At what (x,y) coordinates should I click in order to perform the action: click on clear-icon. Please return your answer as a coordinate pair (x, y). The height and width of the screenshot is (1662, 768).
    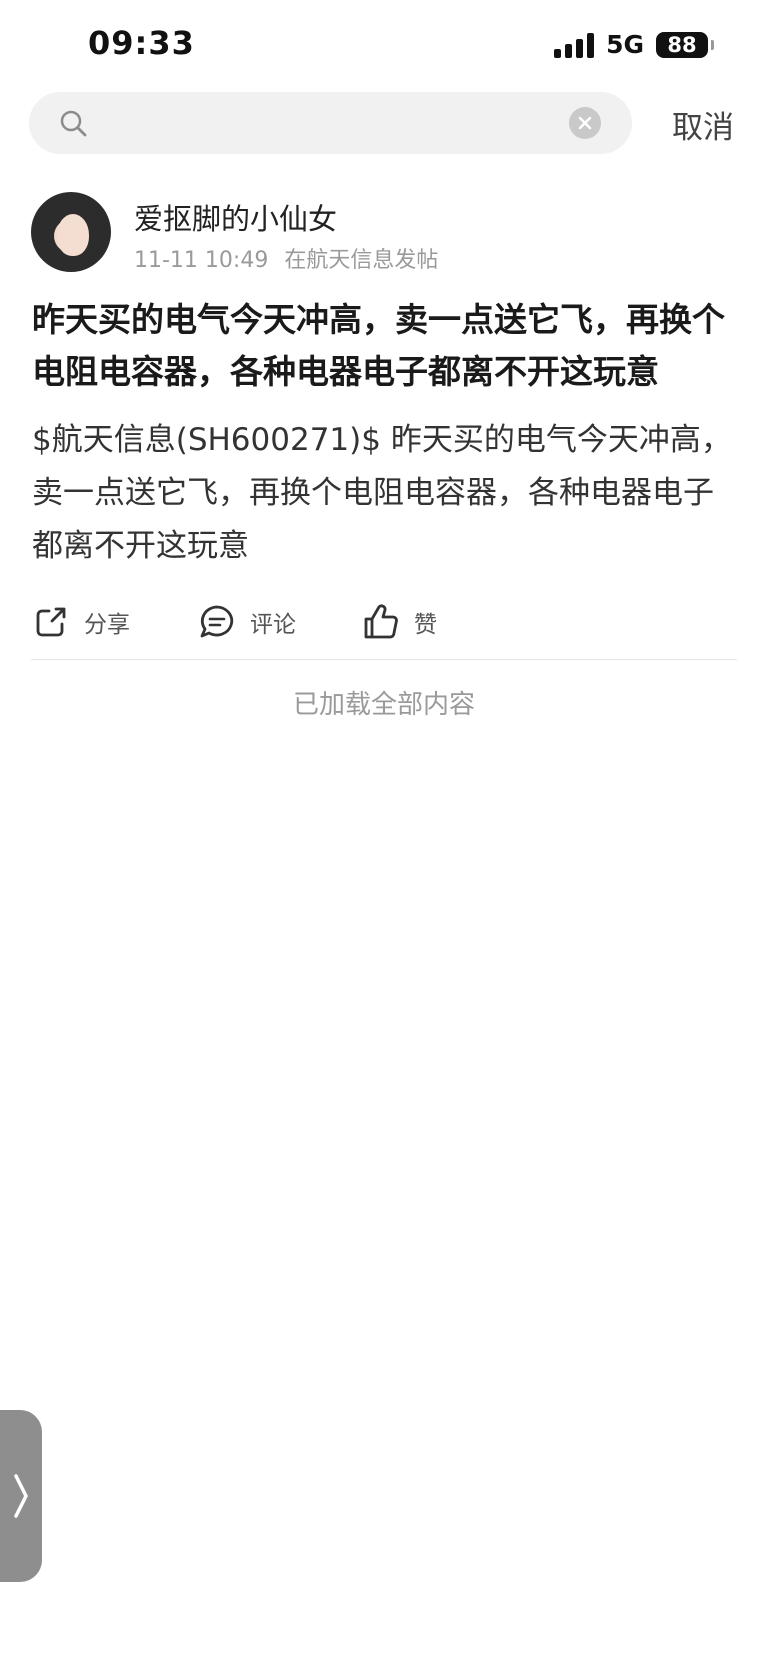
    Looking at the image, I should click on (585, 123).